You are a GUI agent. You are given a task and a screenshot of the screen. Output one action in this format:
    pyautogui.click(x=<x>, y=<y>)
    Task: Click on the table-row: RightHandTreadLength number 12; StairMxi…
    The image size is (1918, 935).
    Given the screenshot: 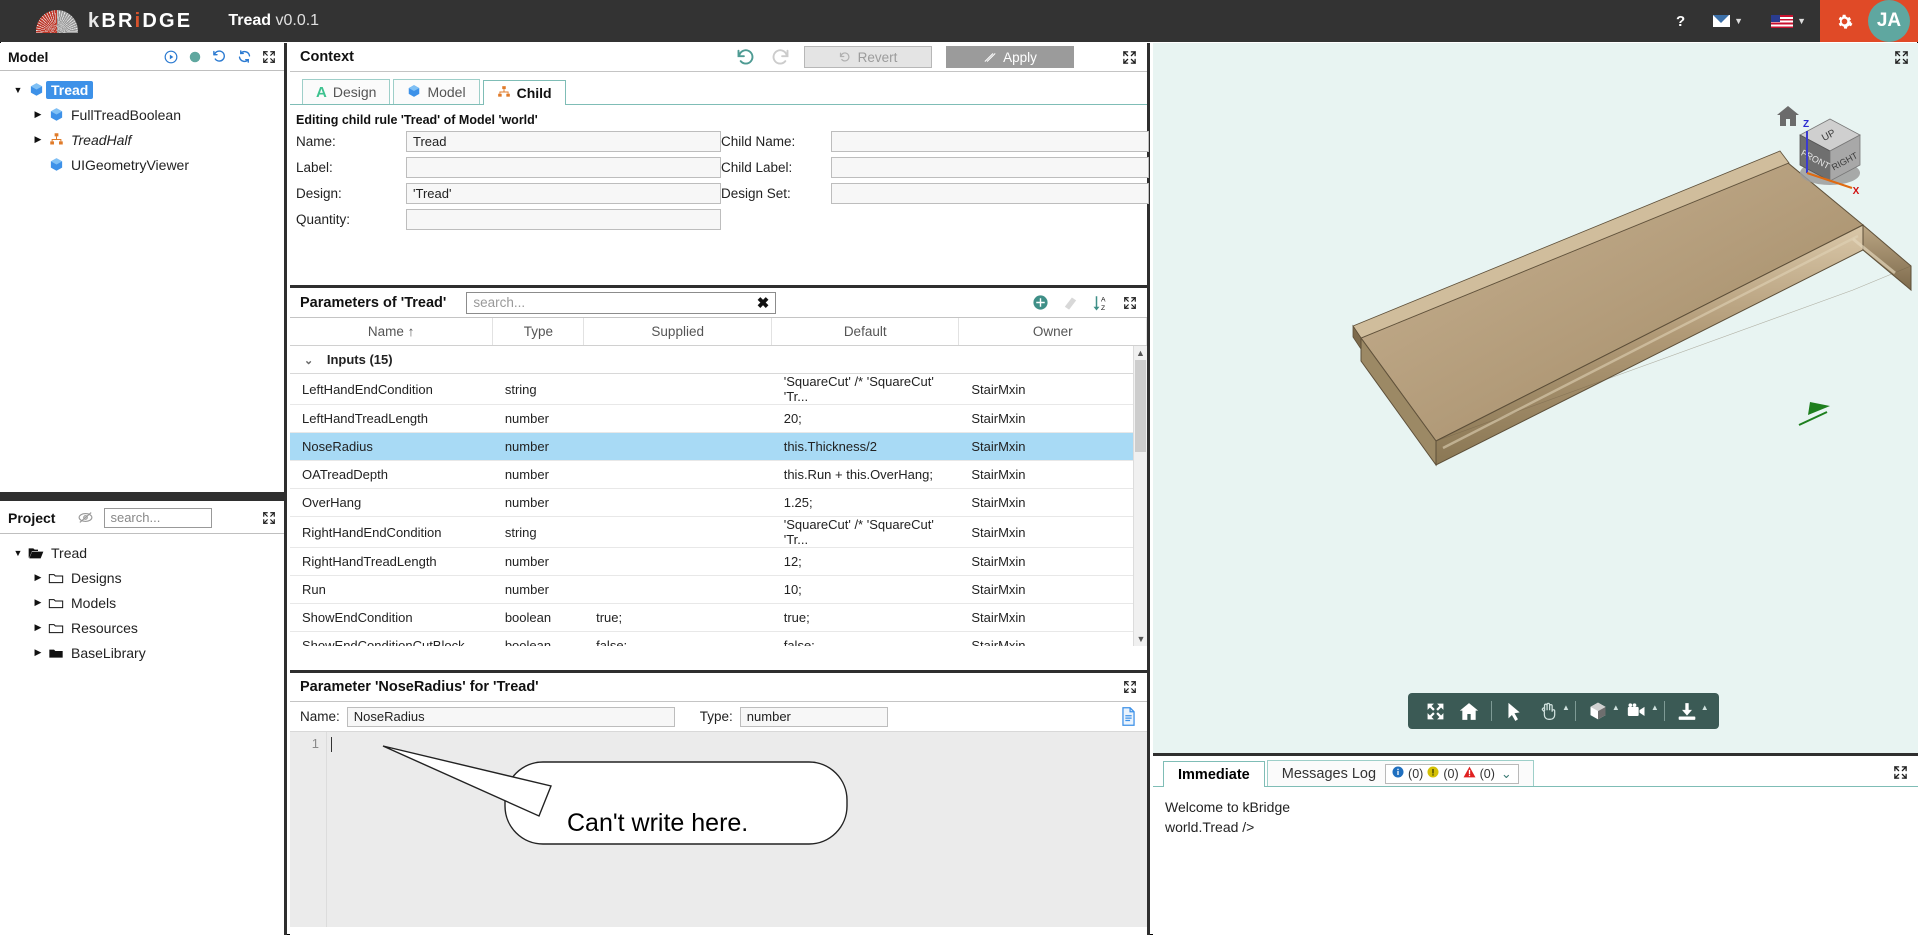 What is the action you would take?
    pyautogui.click(x=718, y=561)
    